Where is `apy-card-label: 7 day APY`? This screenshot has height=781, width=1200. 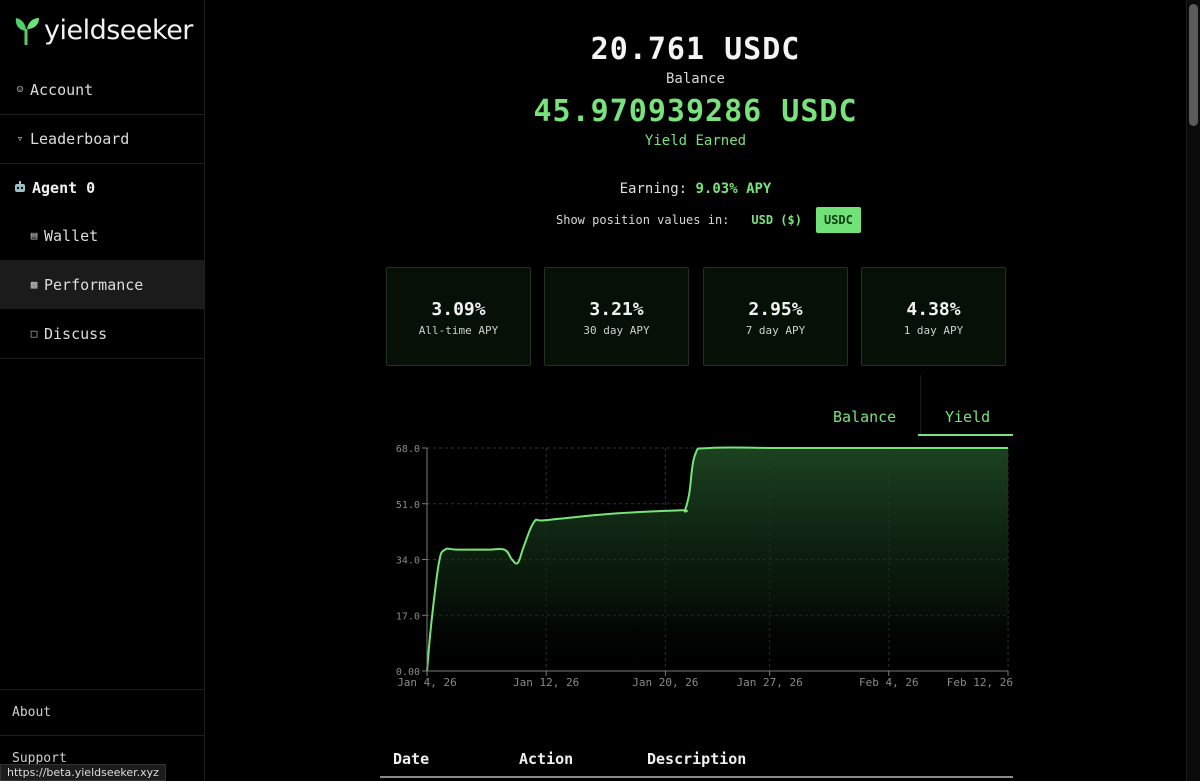
apy-card-label: 7 day APY is located at coordinates (775, 330).